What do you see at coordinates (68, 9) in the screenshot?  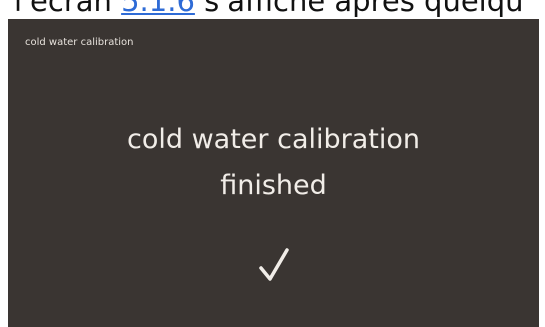 I see `document-text-before: l'écran` at bounding box center [68, 9].